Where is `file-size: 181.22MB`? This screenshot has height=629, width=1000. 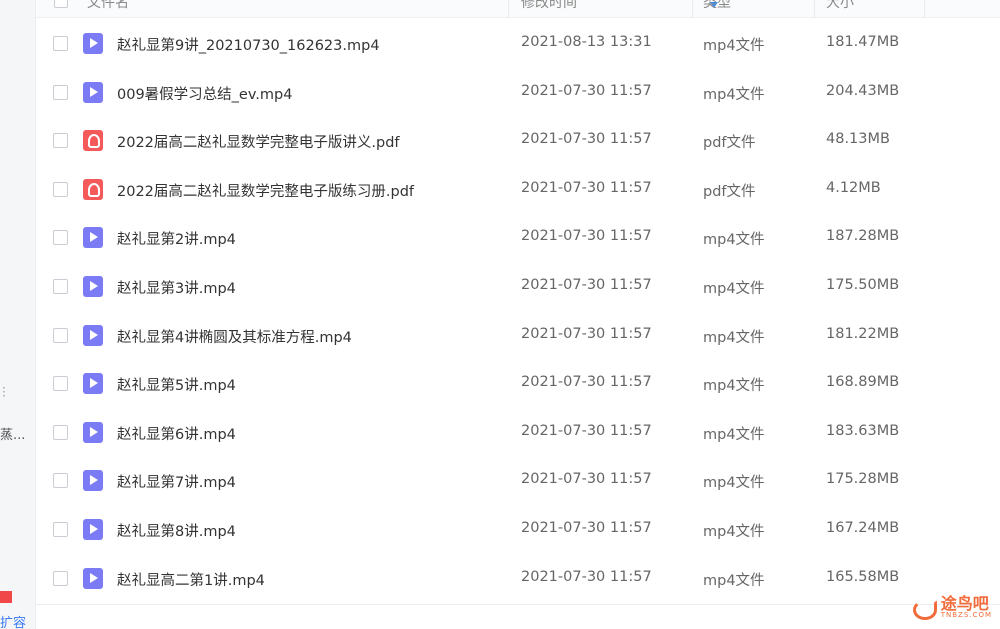
file-size: 181.22MB is located at coordinates (863, 333).